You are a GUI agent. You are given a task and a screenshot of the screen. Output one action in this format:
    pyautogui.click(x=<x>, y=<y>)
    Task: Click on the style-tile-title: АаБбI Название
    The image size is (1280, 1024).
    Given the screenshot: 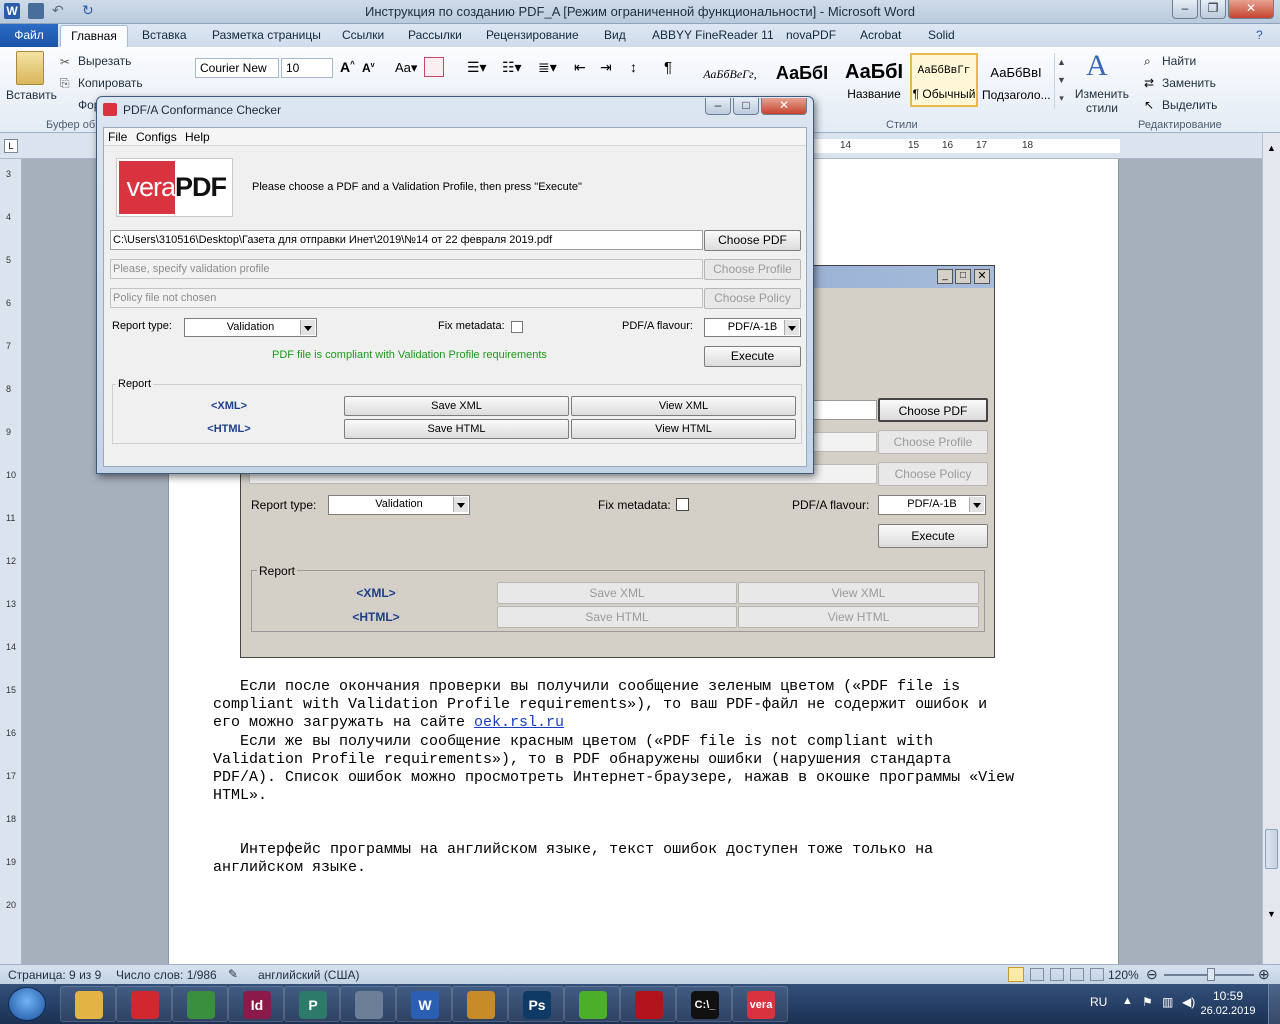 What is the action you would take?
    pyautogui.click(x=874, y=80)
    